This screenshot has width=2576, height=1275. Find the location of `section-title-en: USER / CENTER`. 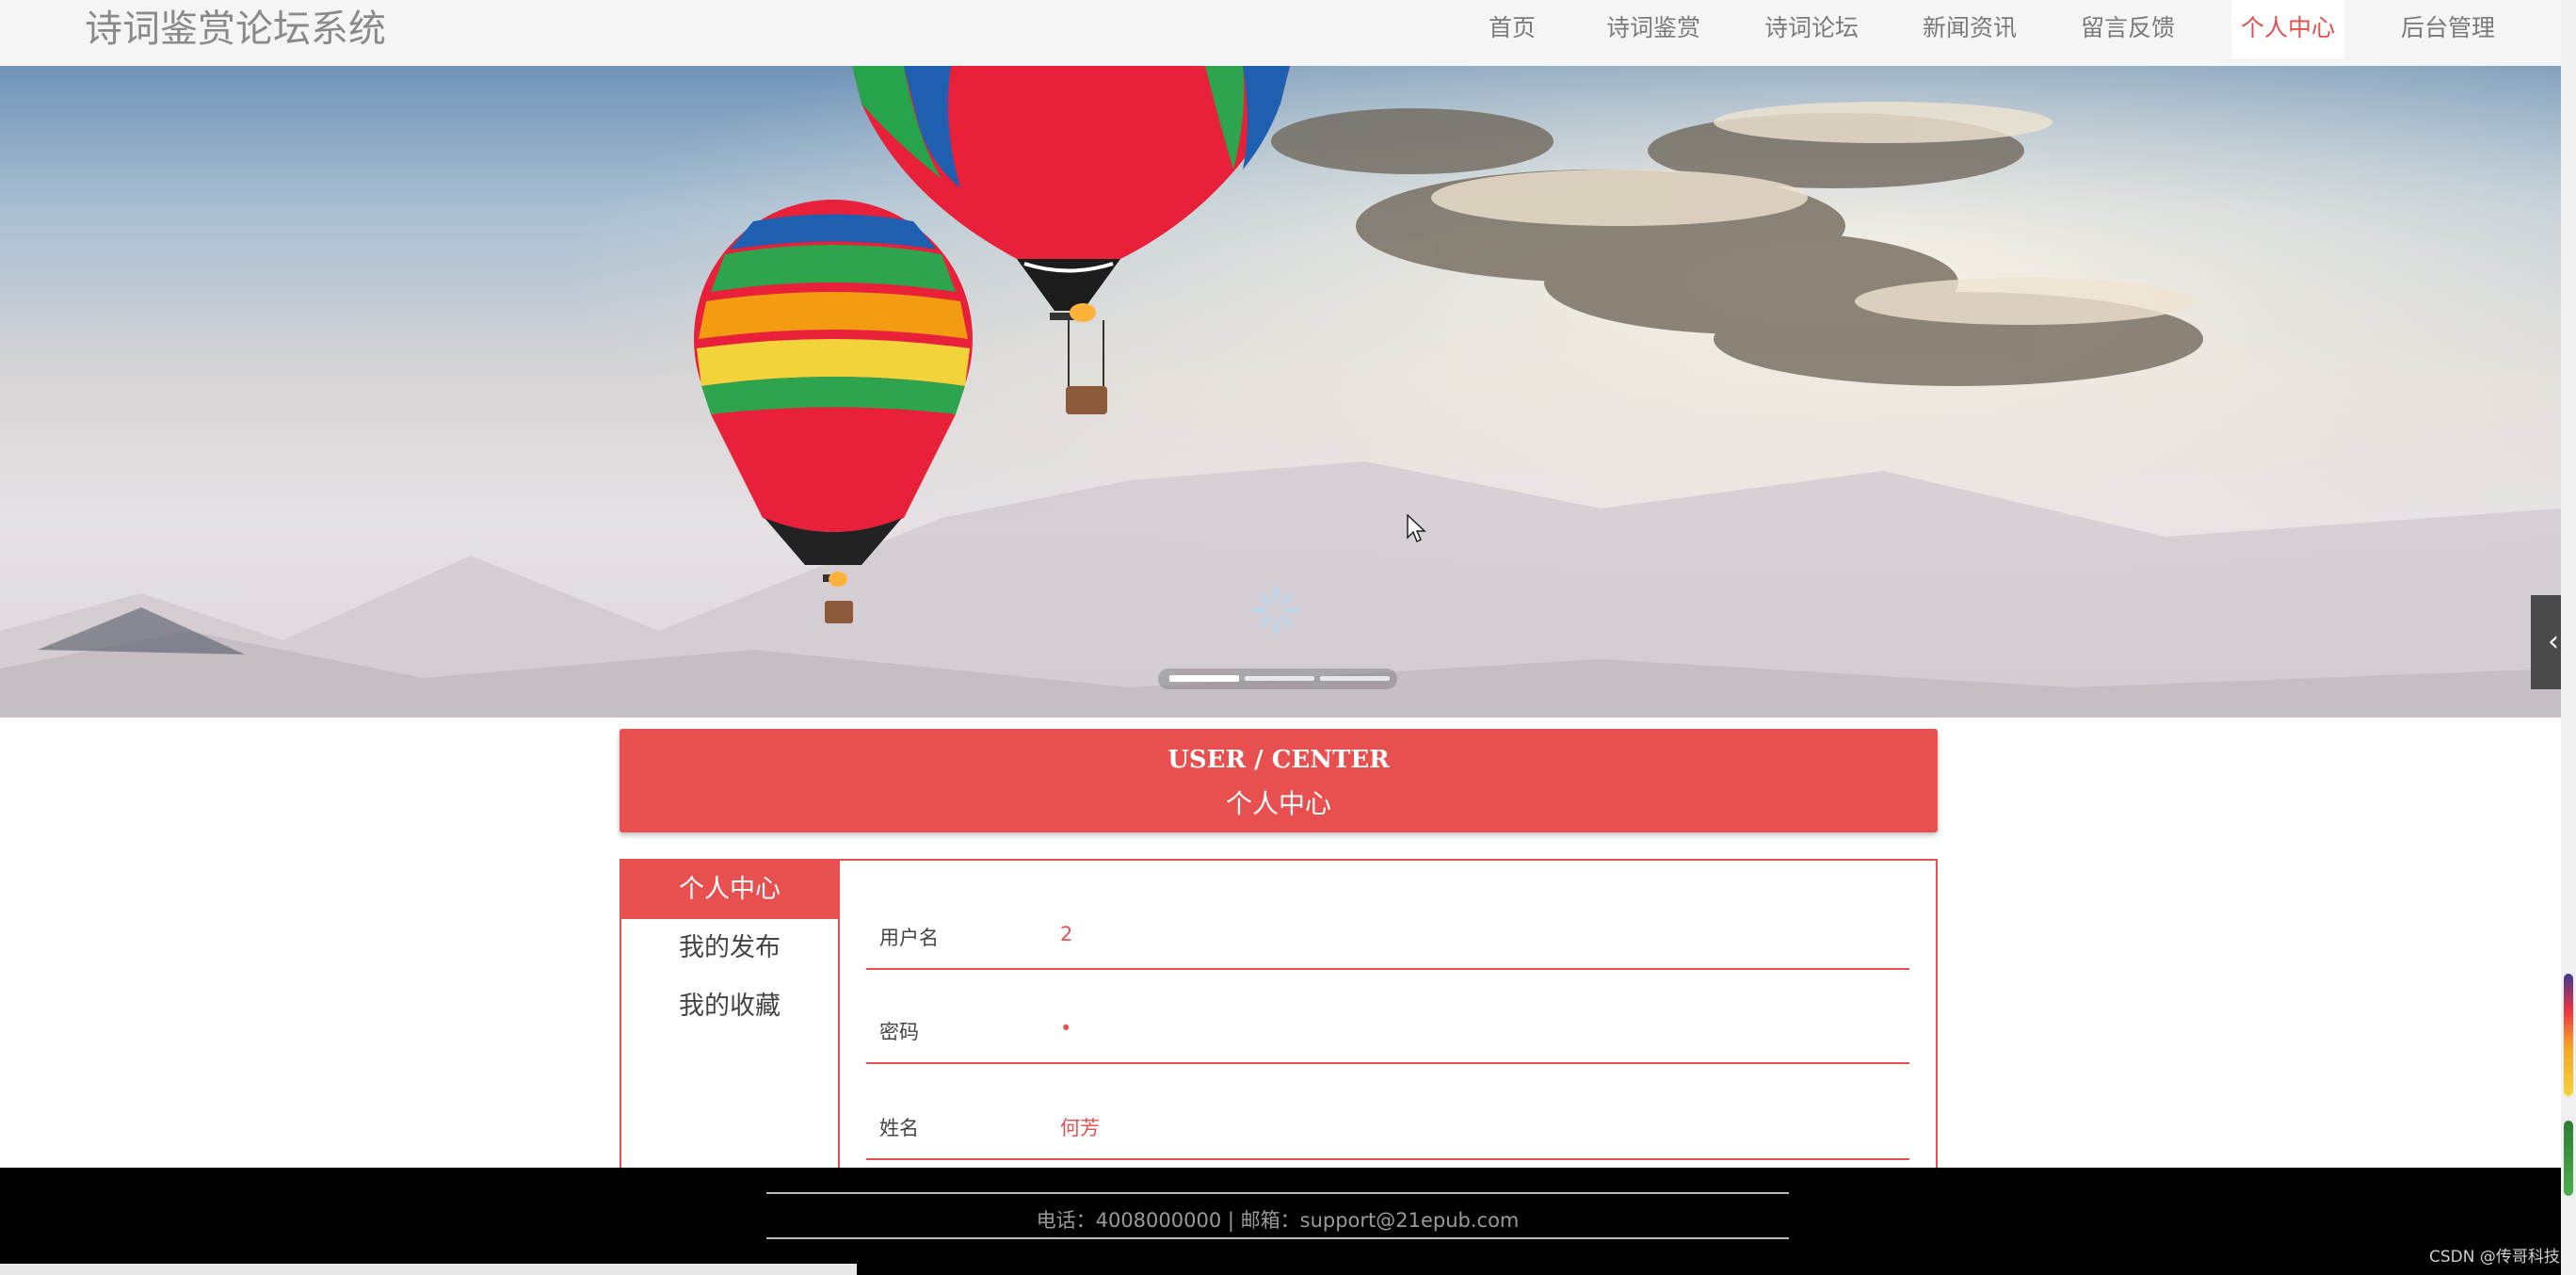

section-title-en: USER / CENTER is located at coordinates (1278, 760).